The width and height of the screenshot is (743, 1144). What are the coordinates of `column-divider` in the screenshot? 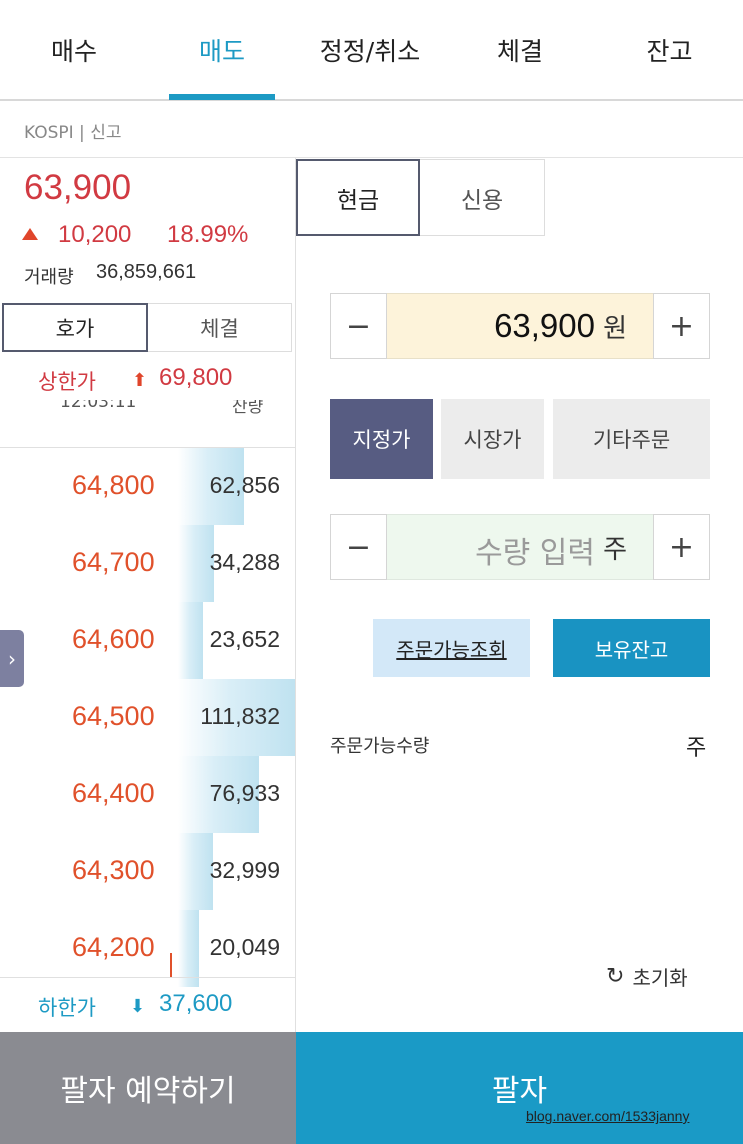 It's located at (295, 595).